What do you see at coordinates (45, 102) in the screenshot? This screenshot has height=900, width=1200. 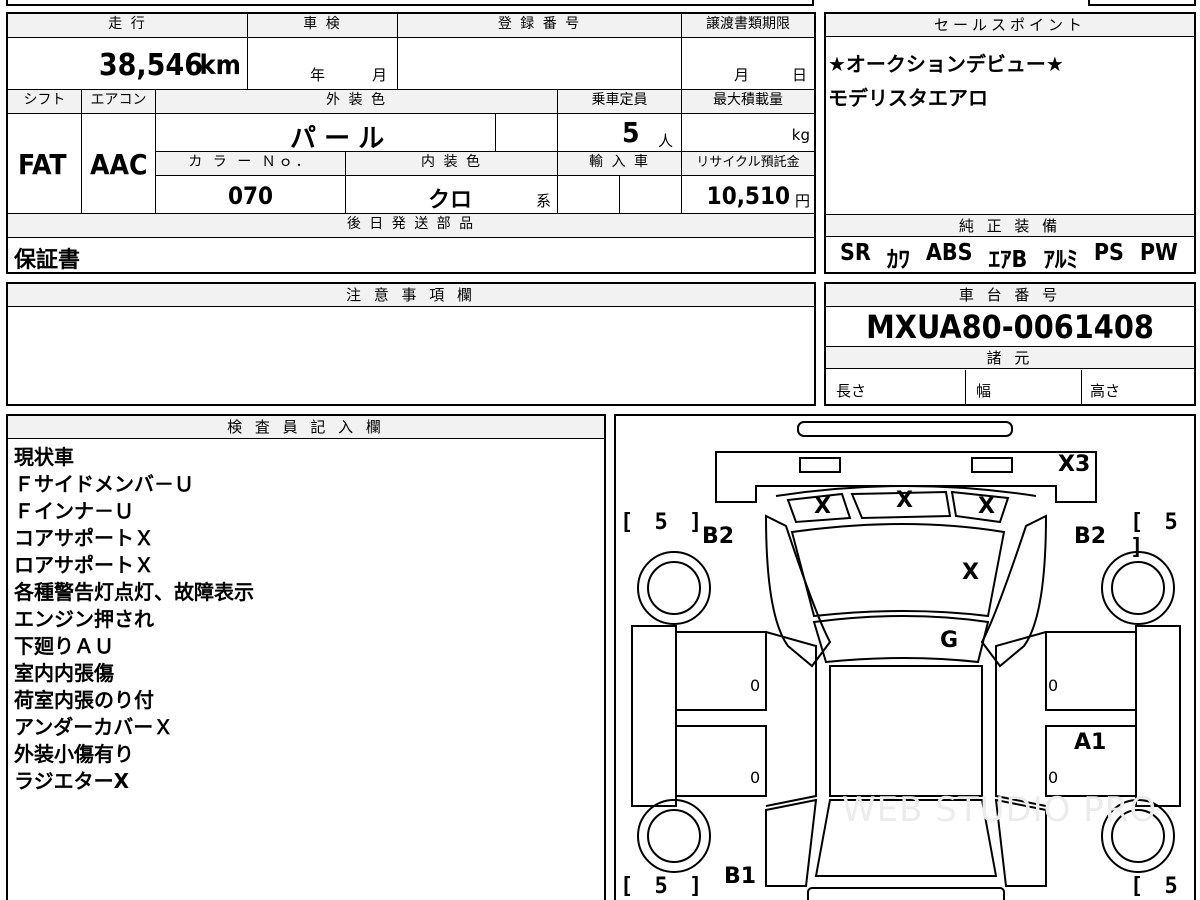 I see `shift-label: シフト` at bounding box center [45, 102].